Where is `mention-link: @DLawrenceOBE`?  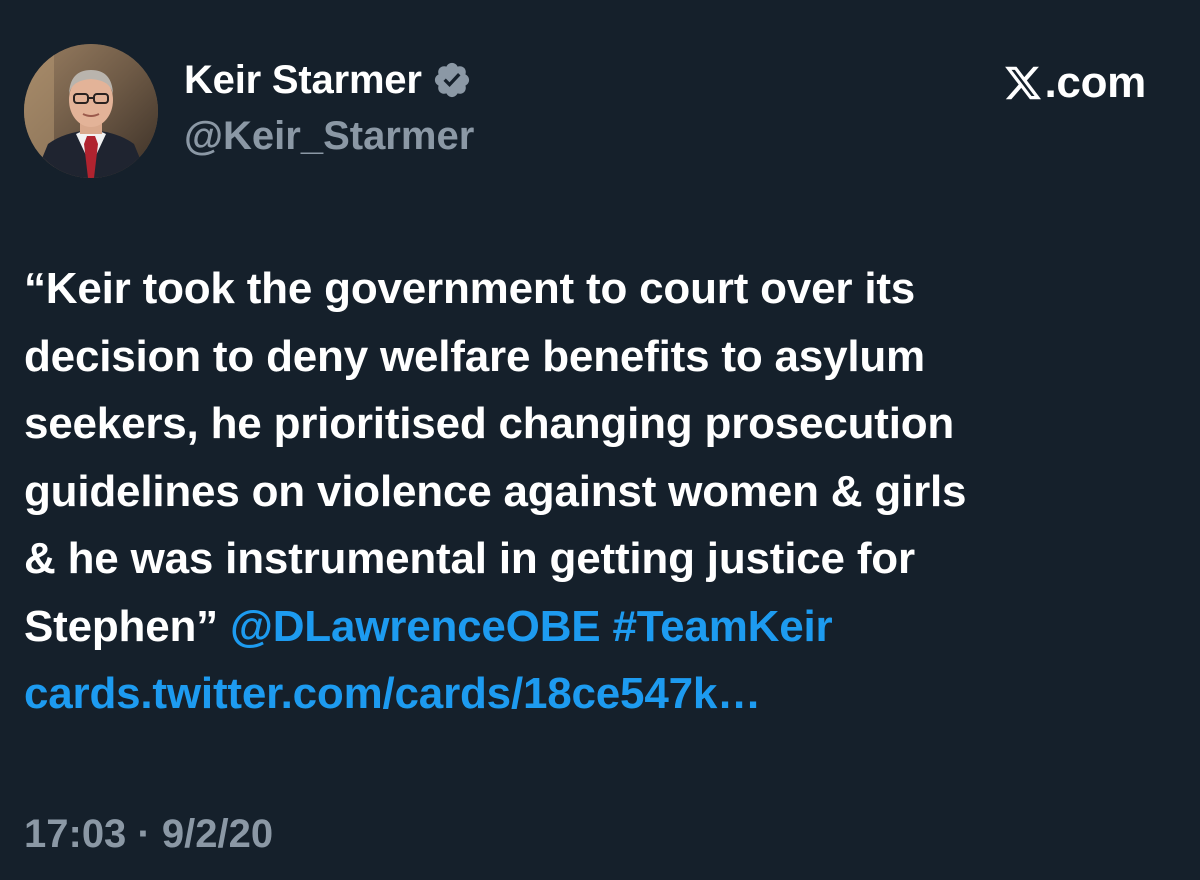
mention-link: @DLawrenceOBE is located at coordinates (415, 626).